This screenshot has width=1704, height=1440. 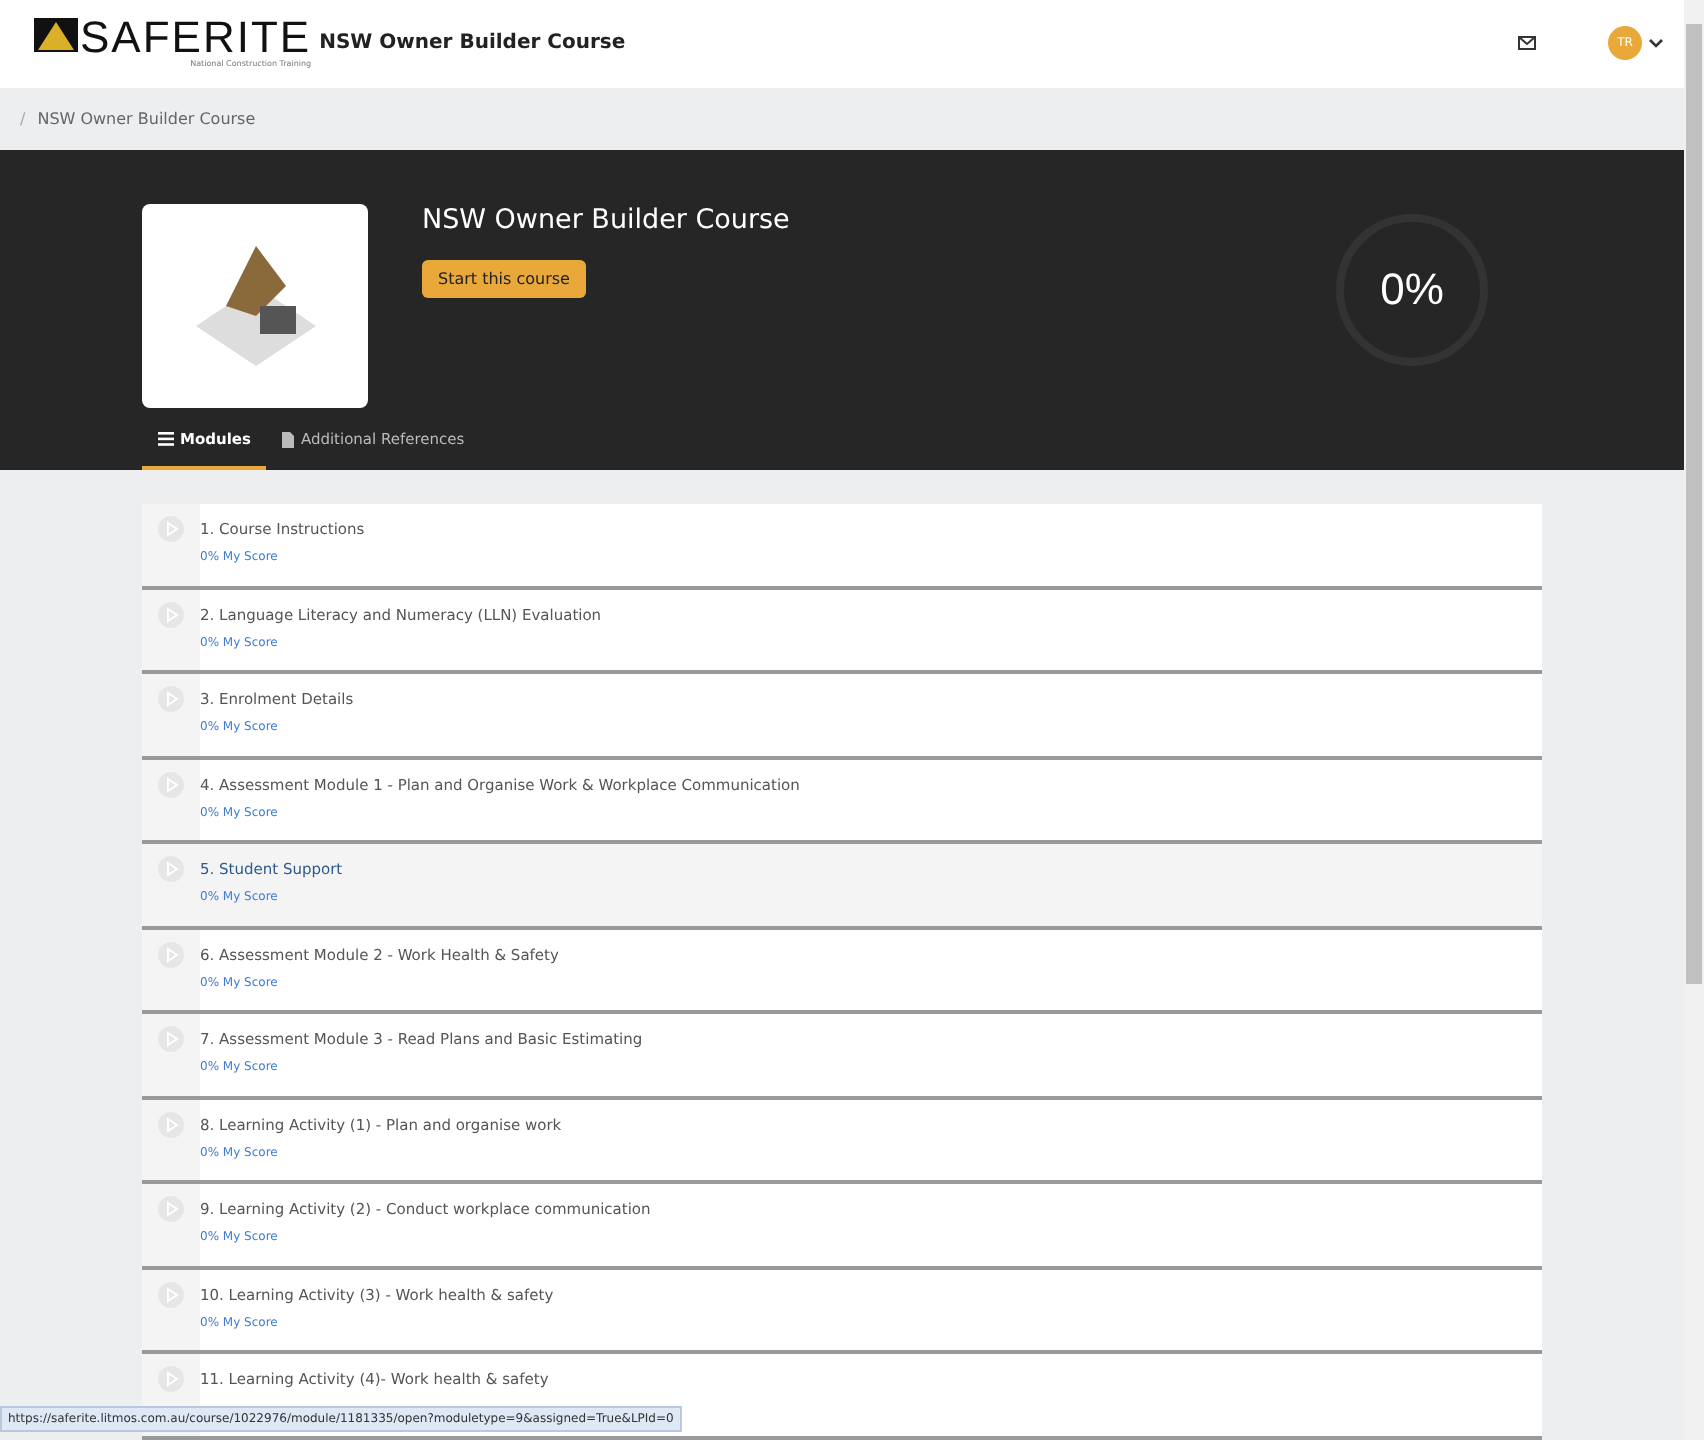 I want to click on header-title: NSW Owner Builder Course, so click(x=472, y=43).